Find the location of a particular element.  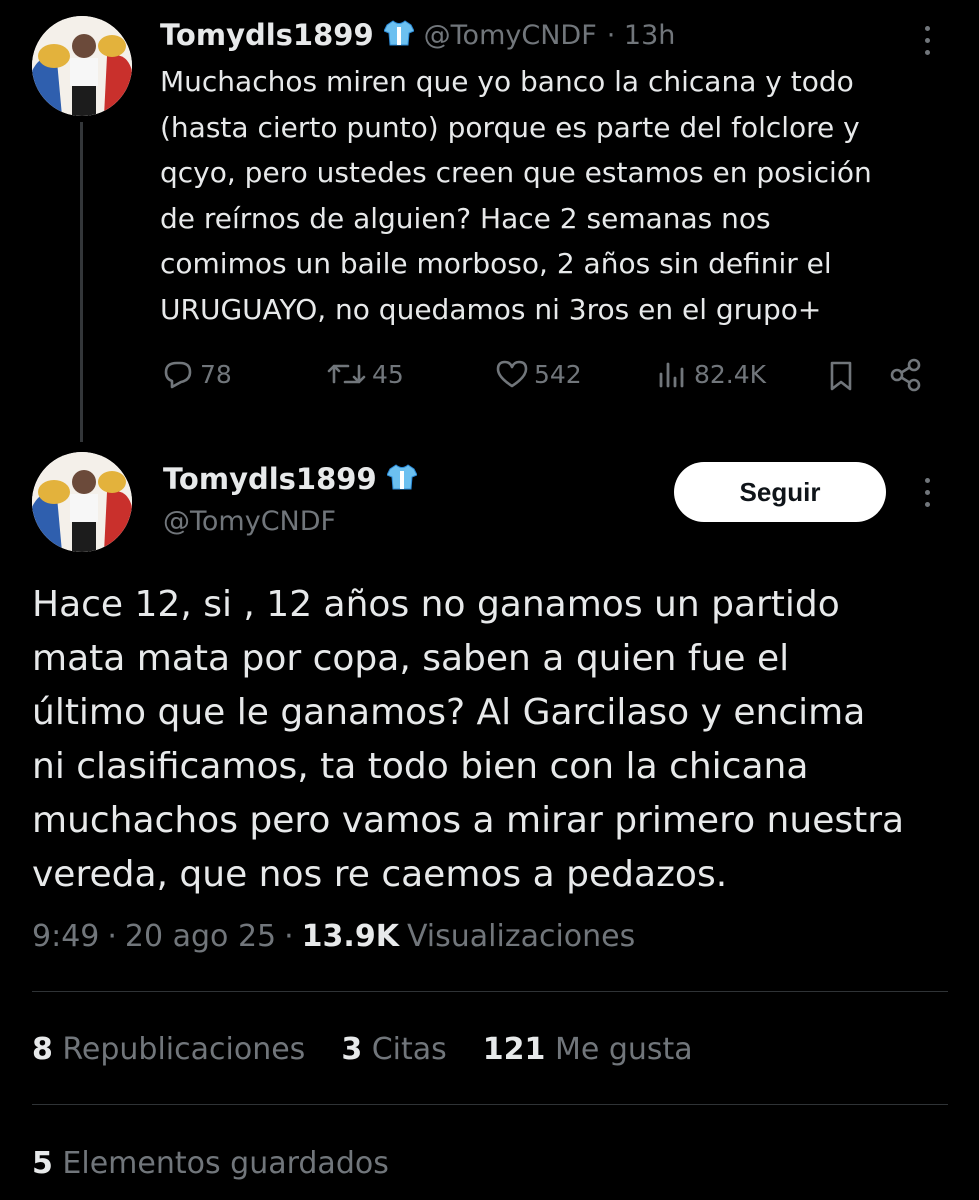

retweet-icon is located at coordinates (347, 374).